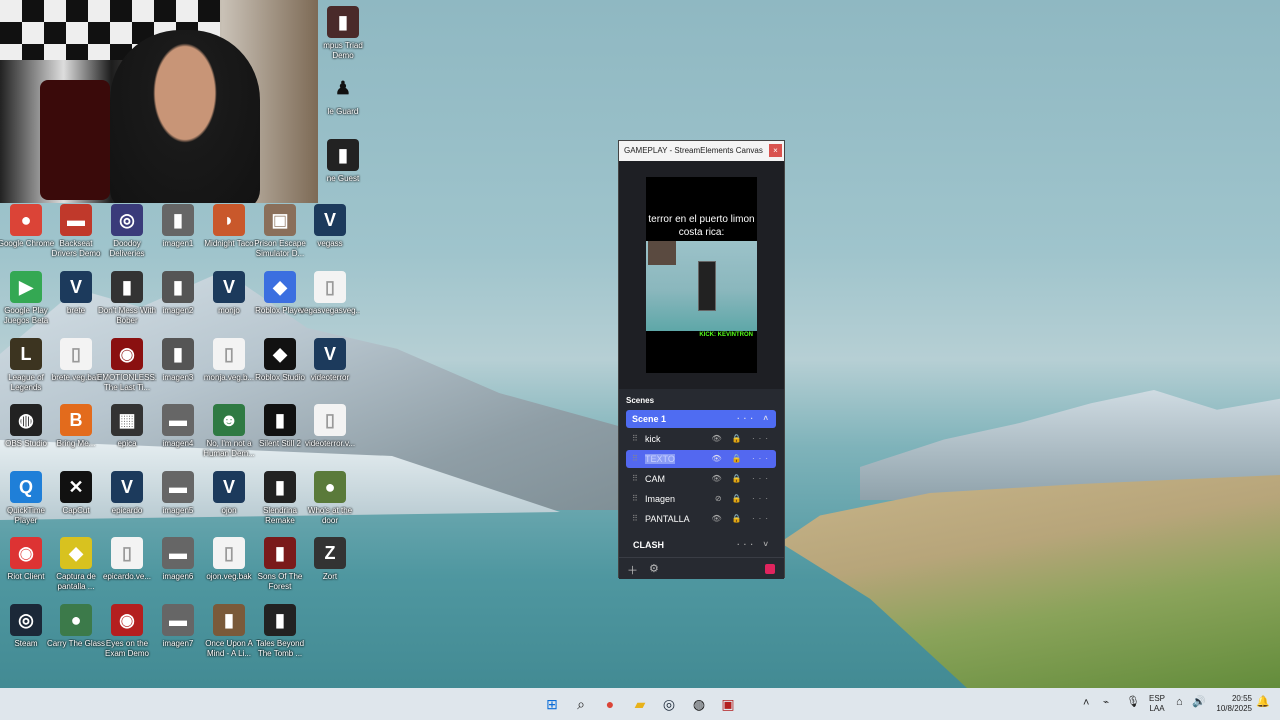 This screenshot has height=720, width=1280. I want to click on desktop-icon: L League of Legends, so click(26, 365).